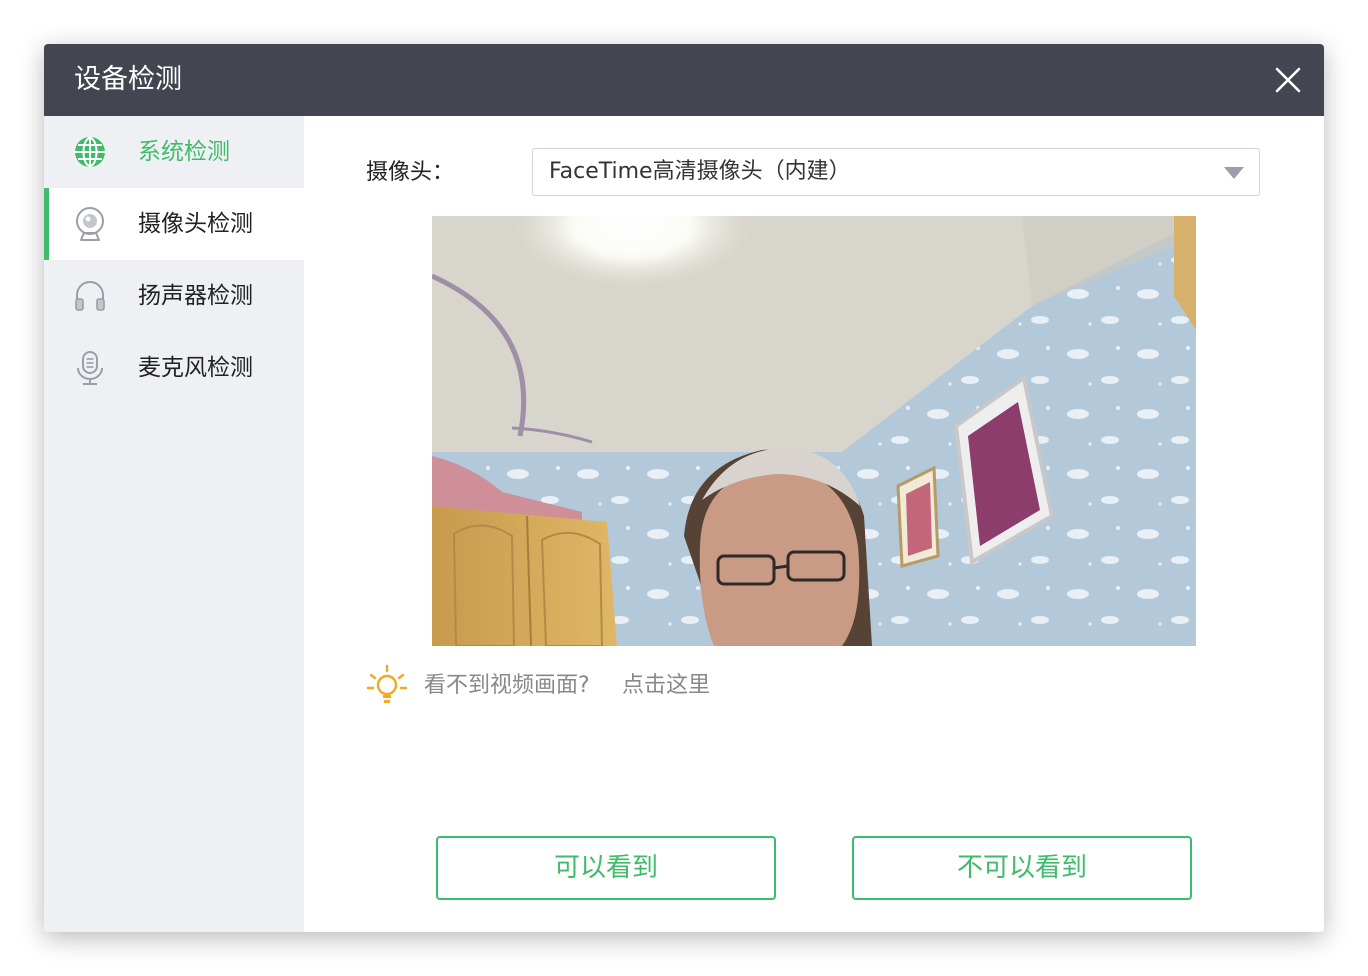  What do you see at coordinates (387, 683) in the screenshot?
I see `lightbulb-icon` at bounding box center [387, 683].